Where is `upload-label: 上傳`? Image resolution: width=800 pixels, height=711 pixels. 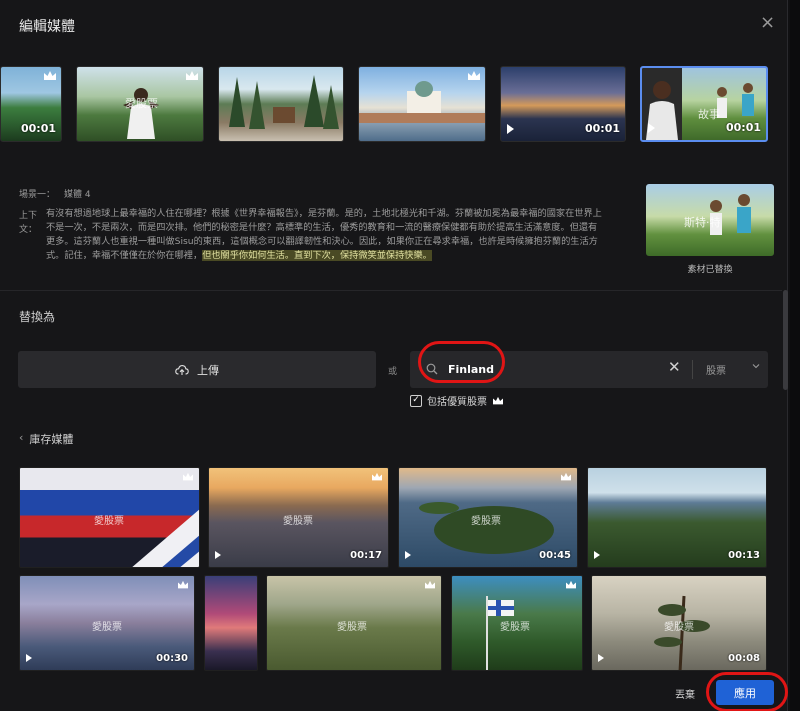
upload-label: 上傳 is located at coordinates (208, 370).